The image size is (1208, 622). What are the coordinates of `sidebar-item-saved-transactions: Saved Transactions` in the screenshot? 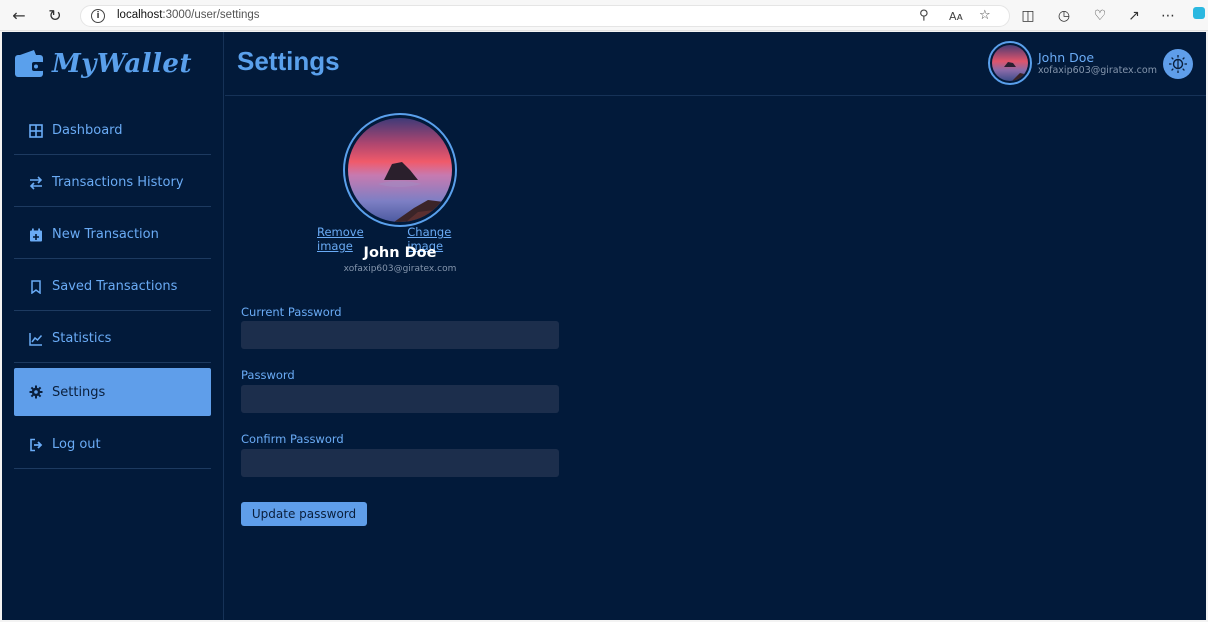 It's located at (112, 287).